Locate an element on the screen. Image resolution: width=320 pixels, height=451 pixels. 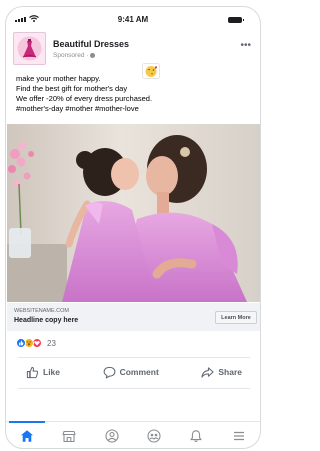
share-icon is located at coordinates (207, 372).